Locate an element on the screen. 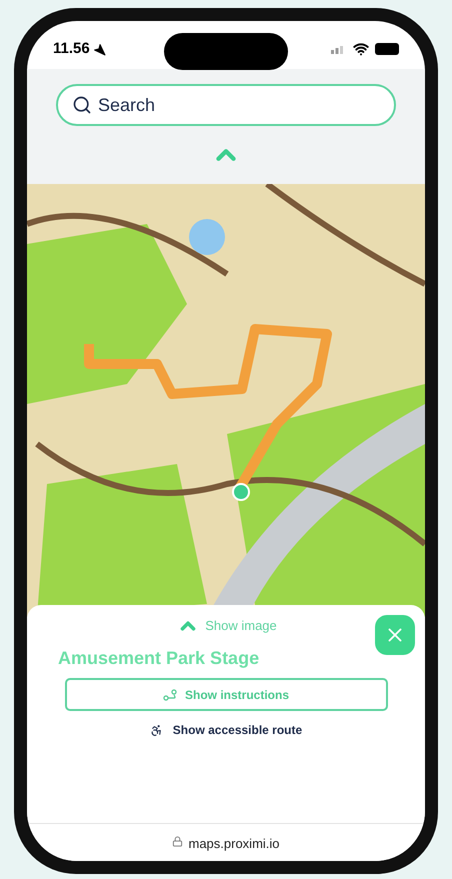  search-icon is located at coordinates (82, 105).